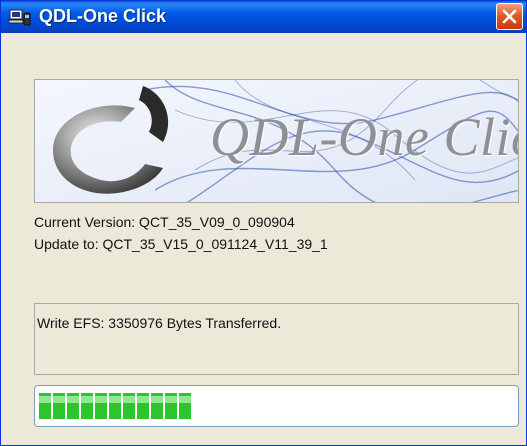  I want to click on close-x-icon, so click(509, 16).